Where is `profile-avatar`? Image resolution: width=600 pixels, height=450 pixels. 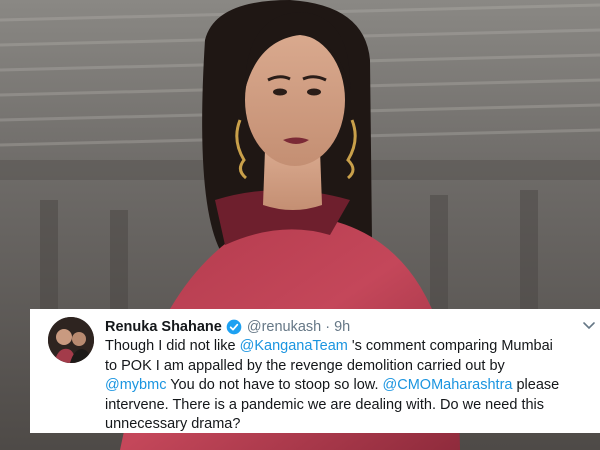
profile-avatar is located at coordinates (71, 340).